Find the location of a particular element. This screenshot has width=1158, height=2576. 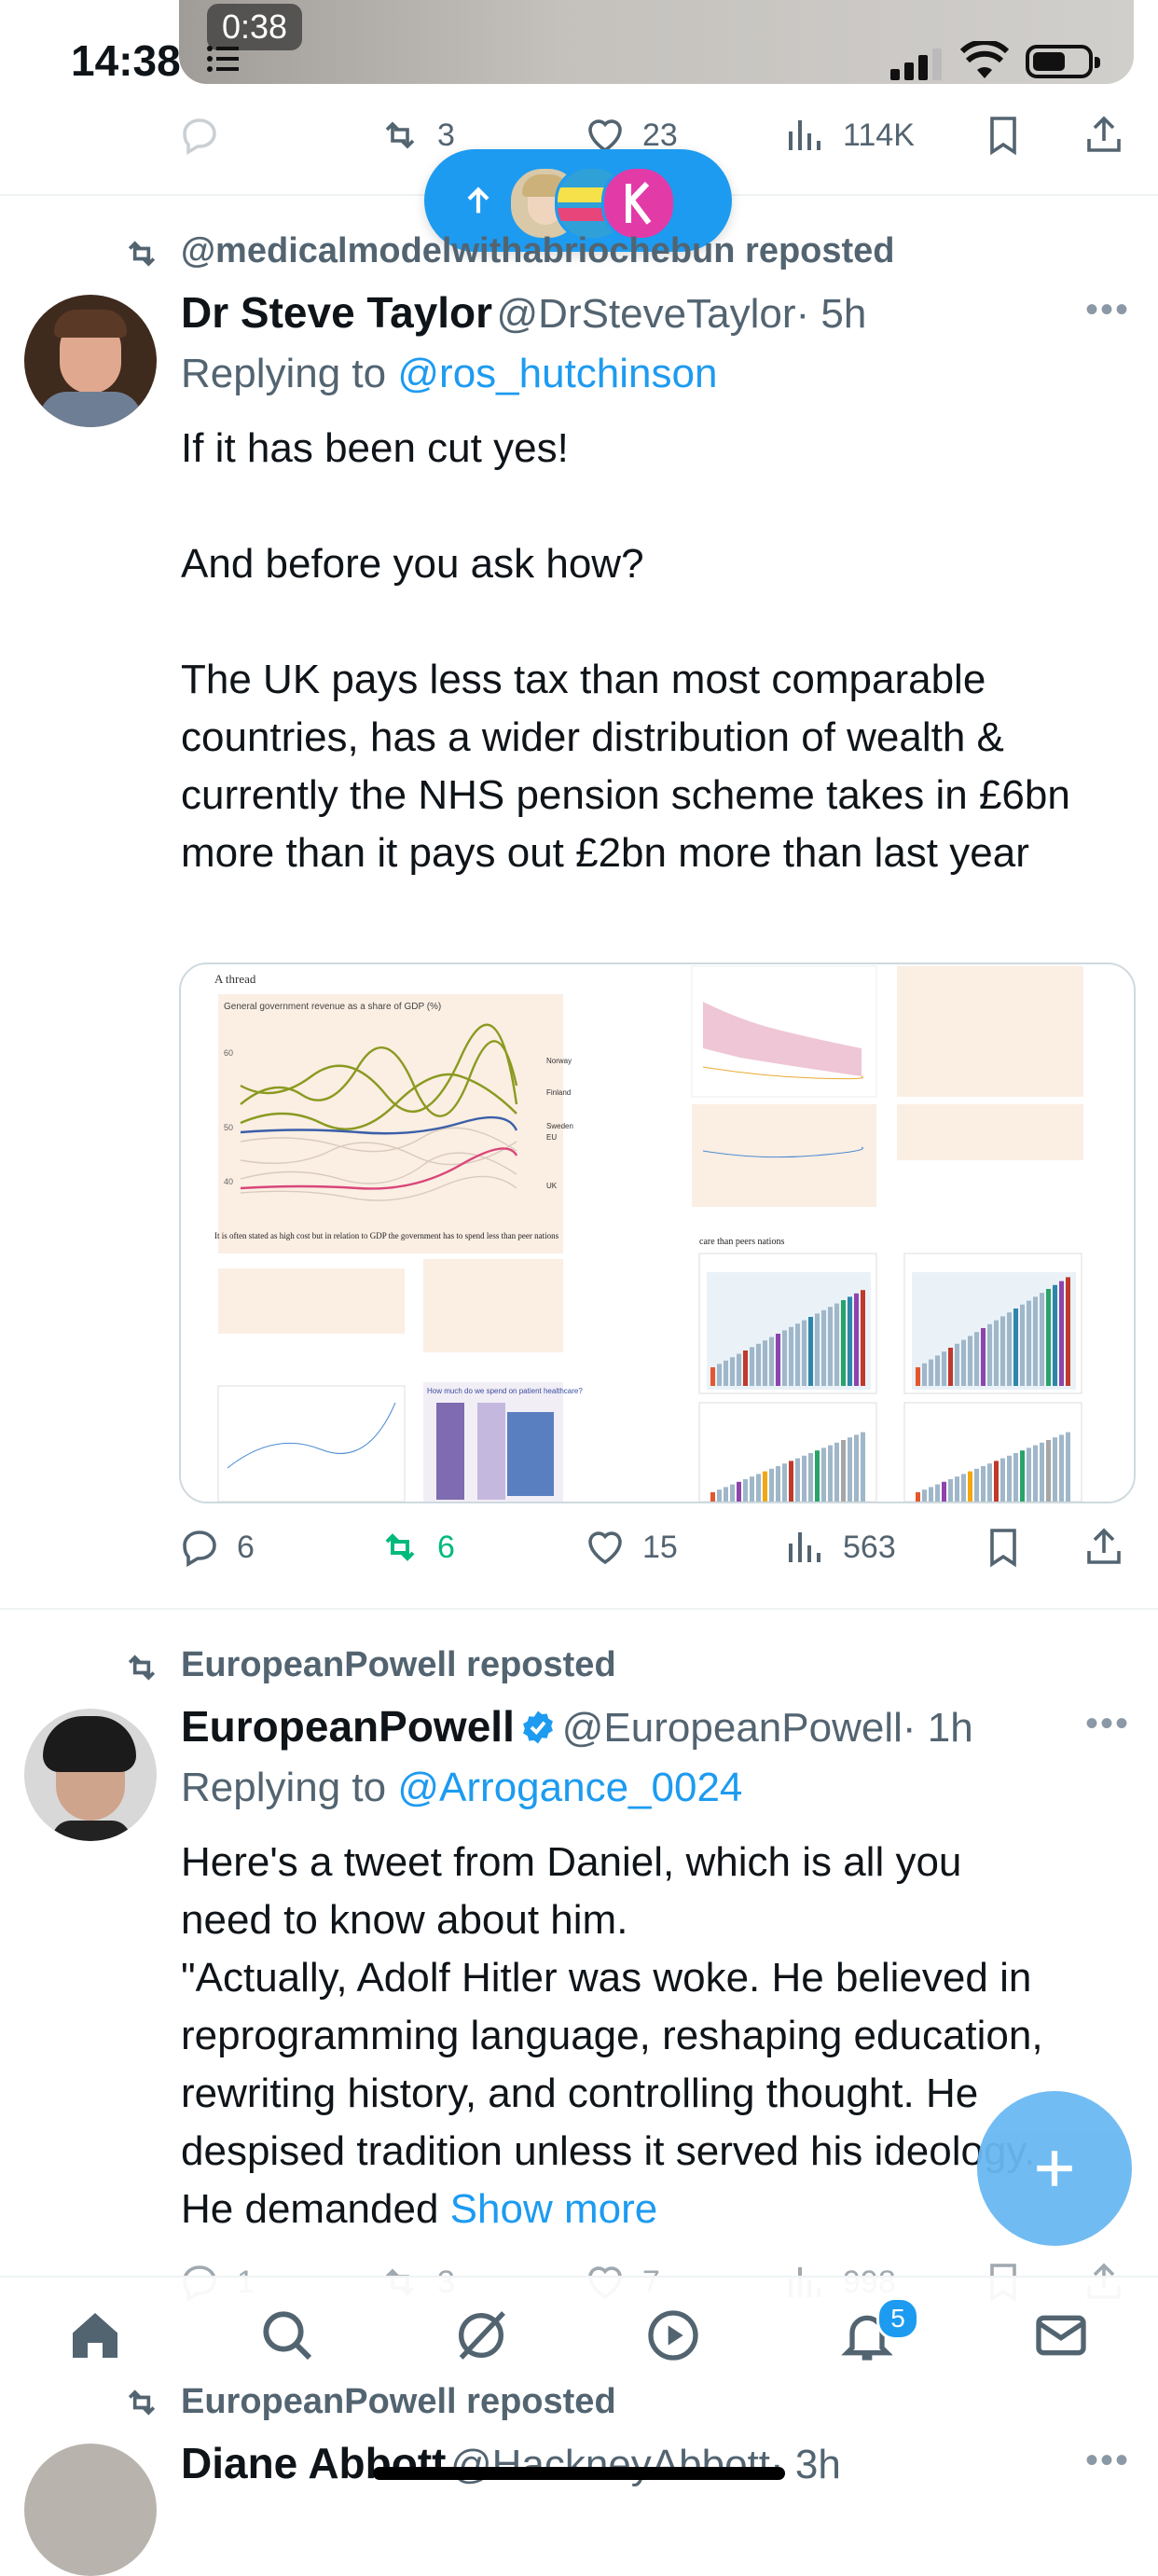

grok-icon is located at coordinates (481, 2335).